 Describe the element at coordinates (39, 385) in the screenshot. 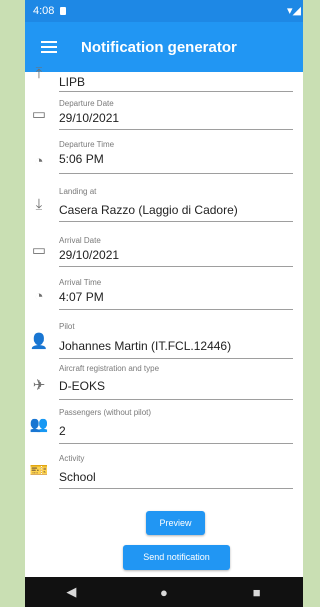

I see `airplane-icon: ✈` at that location.